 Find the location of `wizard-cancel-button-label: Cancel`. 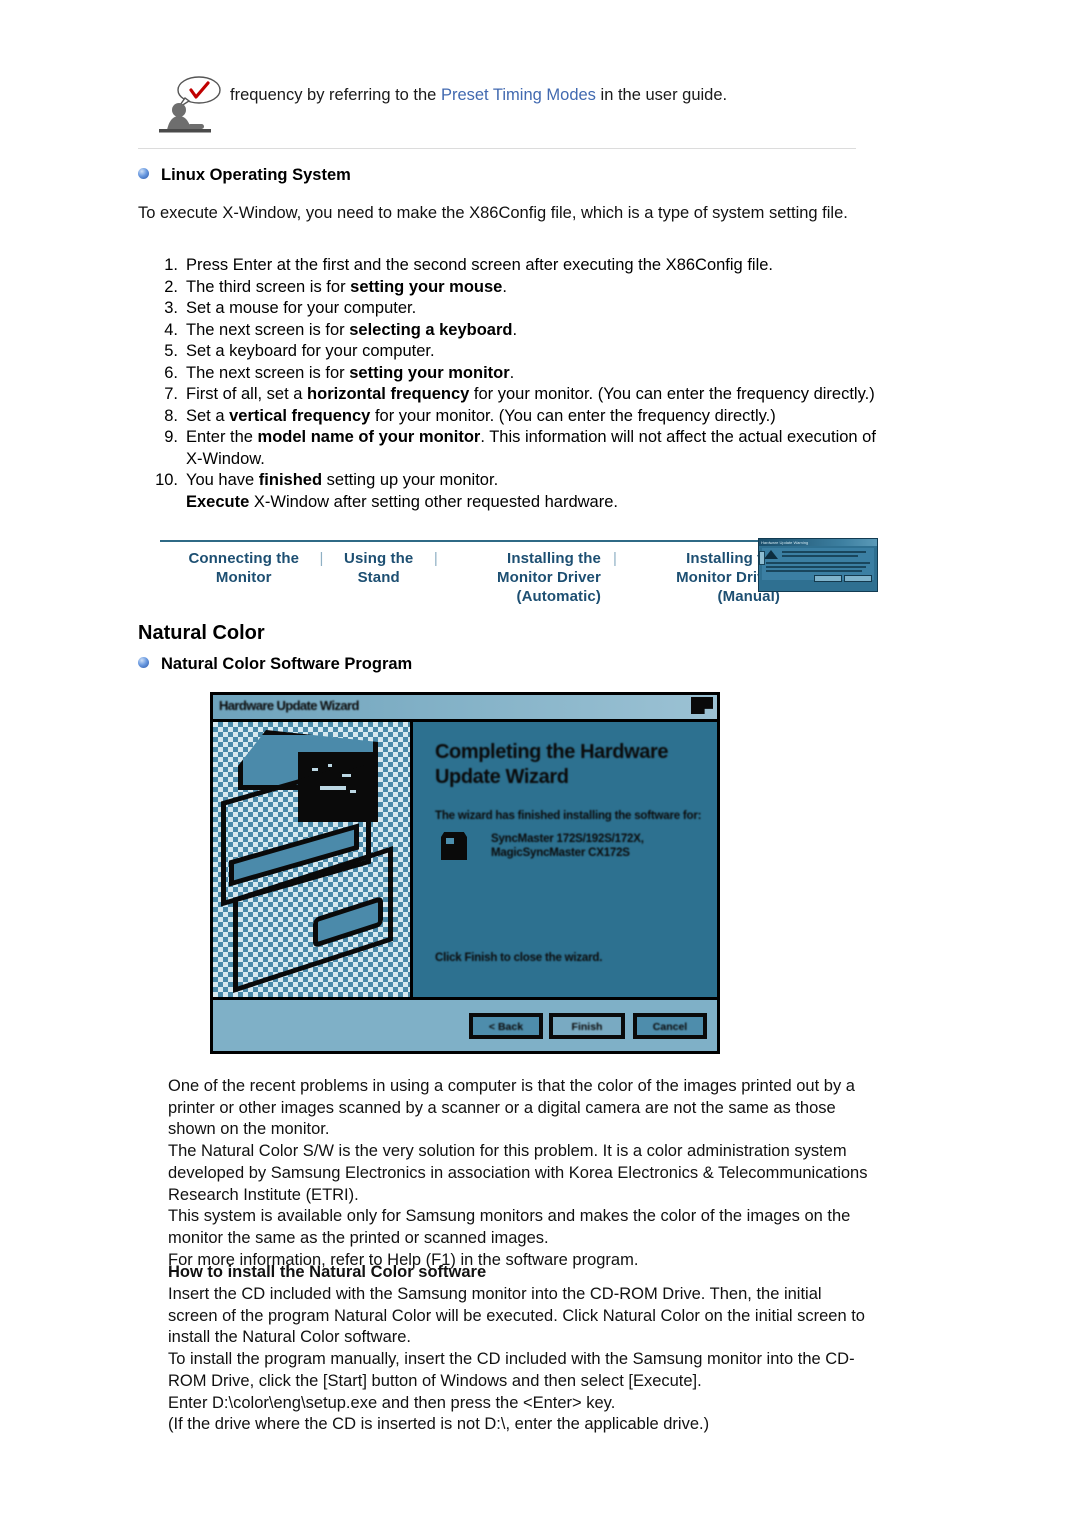

wizard-cancel-button-label: Cancel is located at coordinates (670, 1027).